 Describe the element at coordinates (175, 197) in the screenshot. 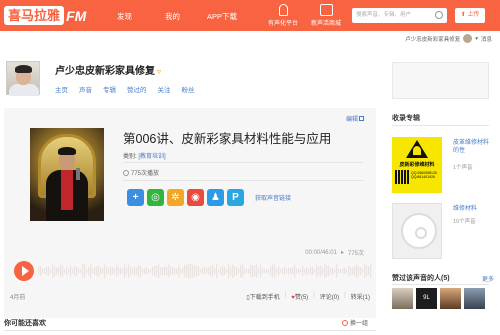

I see `moments-icon: ✲` at that location.